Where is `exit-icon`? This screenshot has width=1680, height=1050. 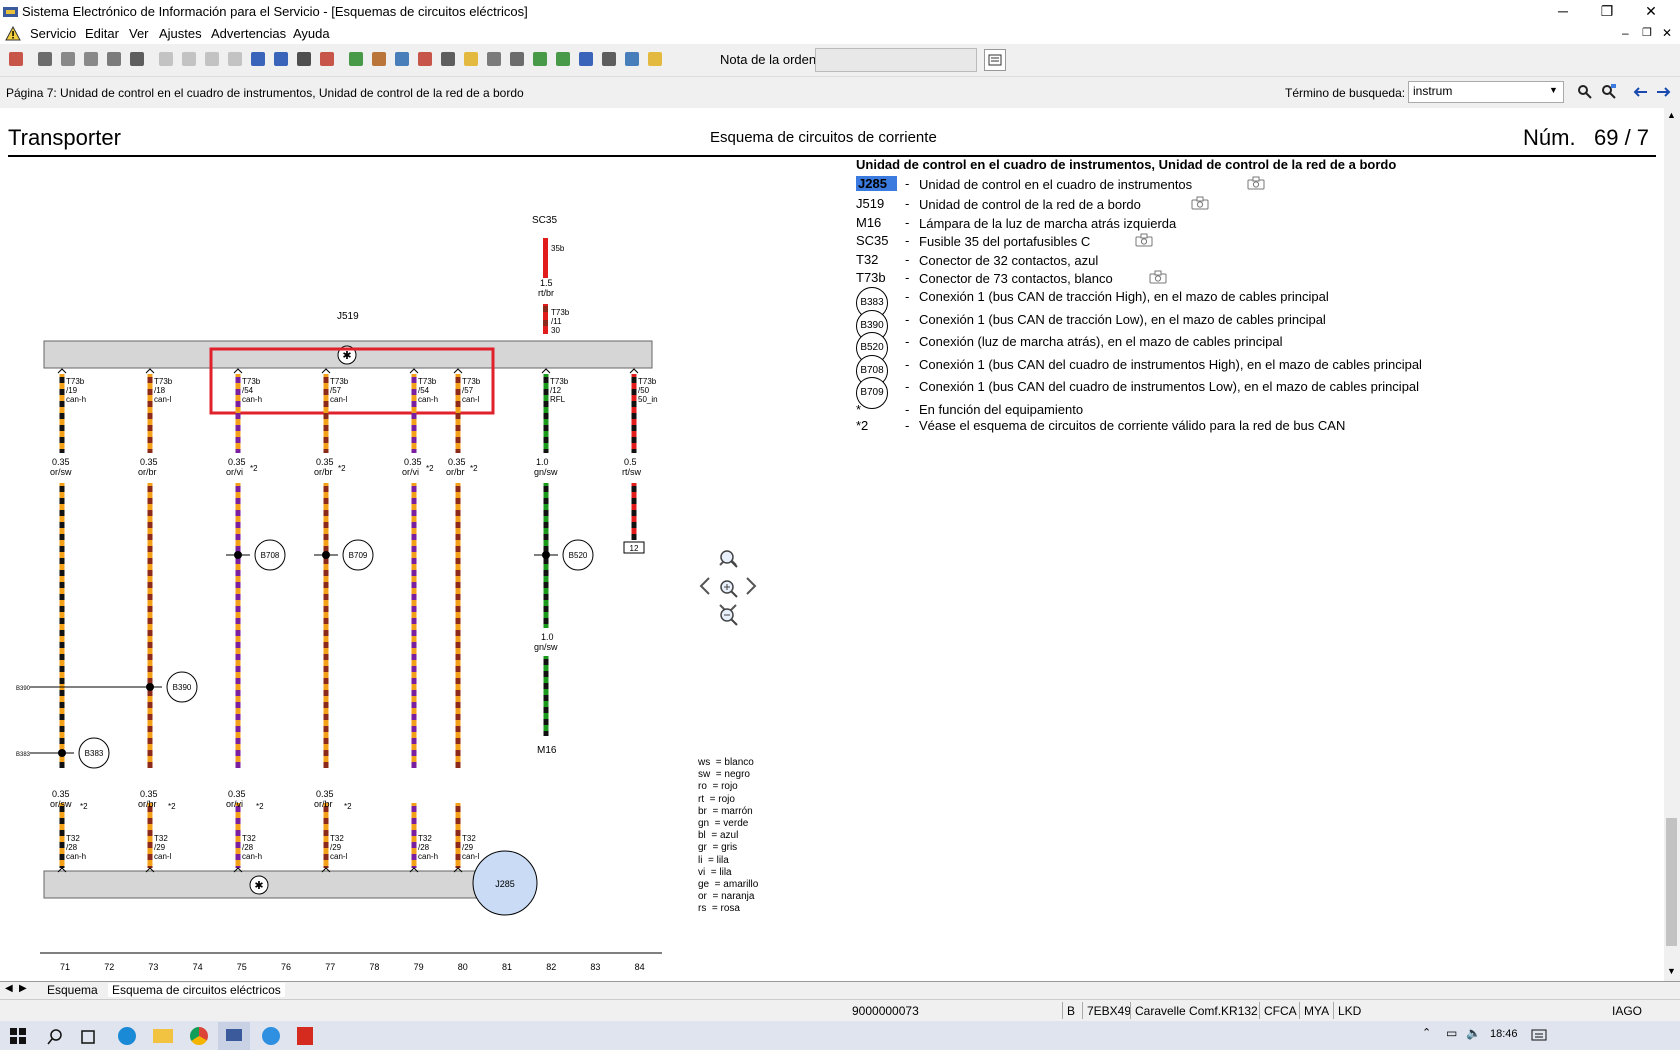
exit-icon is located at coordinates (16, 59).